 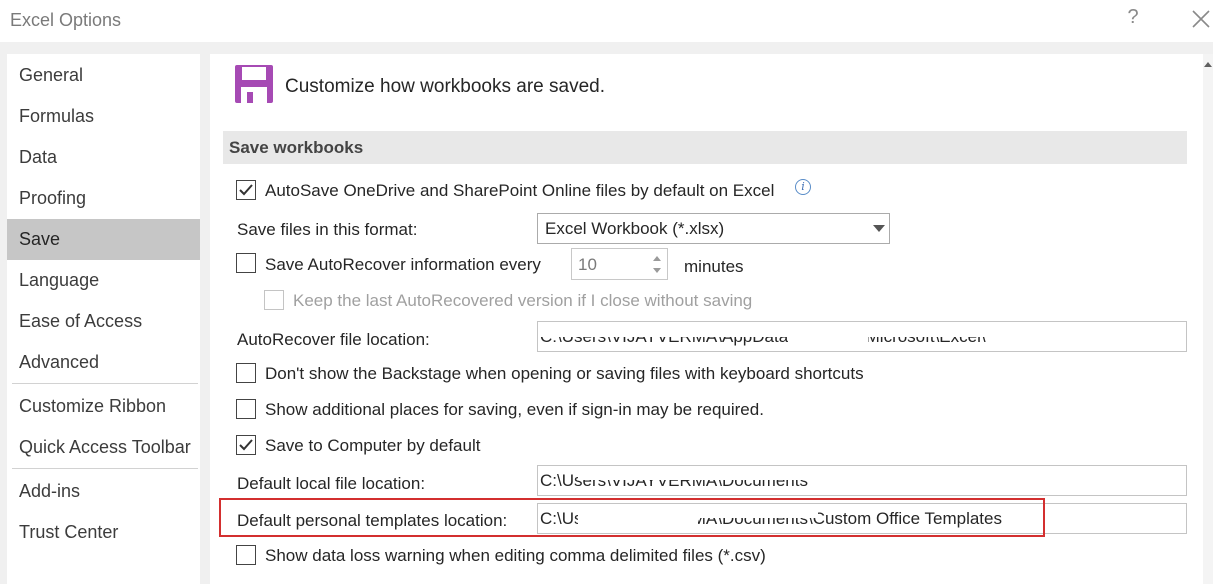 I want to click on floppy-disk-icon, so click(x=254, y=84).